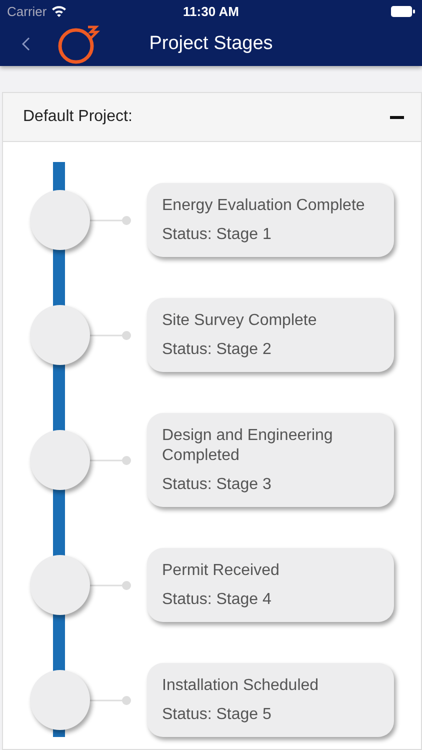 This screenshot has width=422, height=750. What do you see at coordinates (270, 220) in the screenshot?
I see `stage-card: Energy Evaluation Complete Status: Stage 1` at bounding box center [270, 220].